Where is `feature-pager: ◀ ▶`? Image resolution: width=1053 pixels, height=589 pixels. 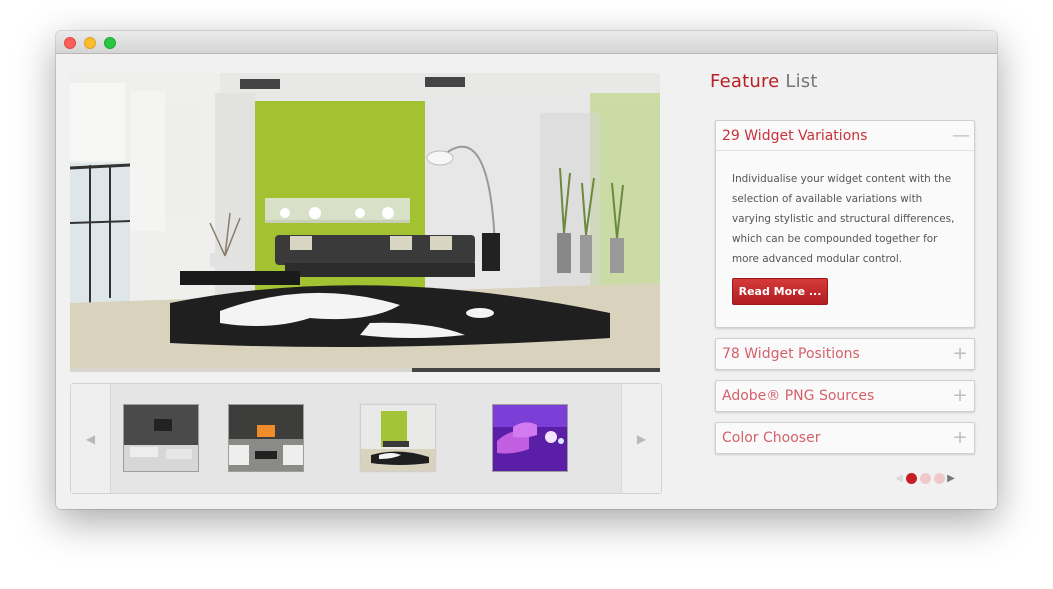
feature-pager: ◀ ▶ is located at coordinates (925, 478).